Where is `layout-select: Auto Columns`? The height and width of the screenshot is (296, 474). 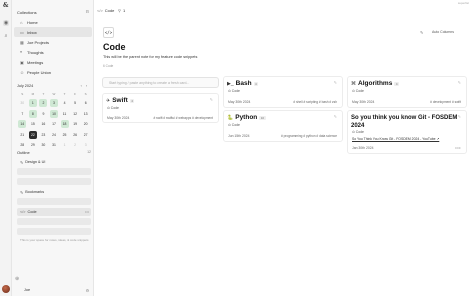
layout-select: Auto Columns is located at coordinates (443, 32).